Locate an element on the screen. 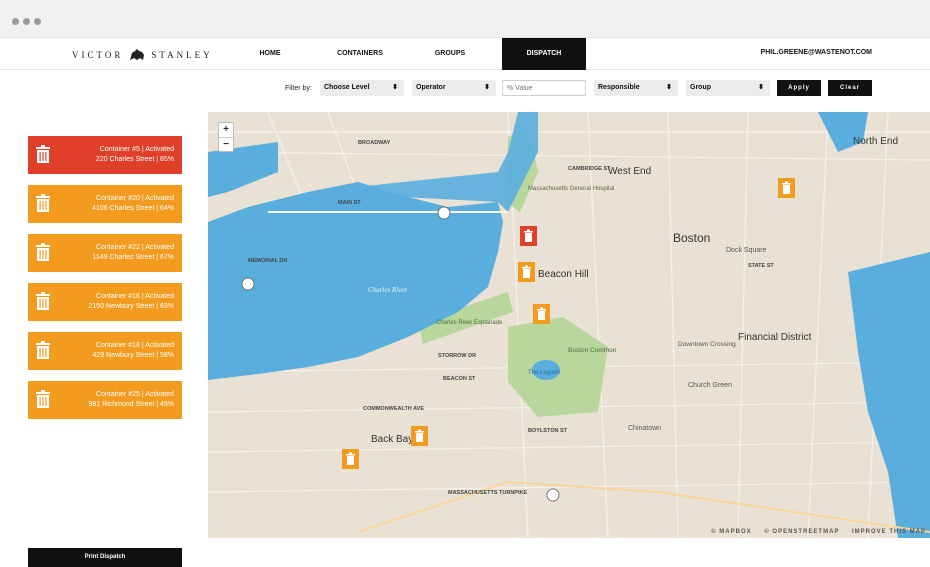  apply-button: Apply is located at coordinates (799, 88).